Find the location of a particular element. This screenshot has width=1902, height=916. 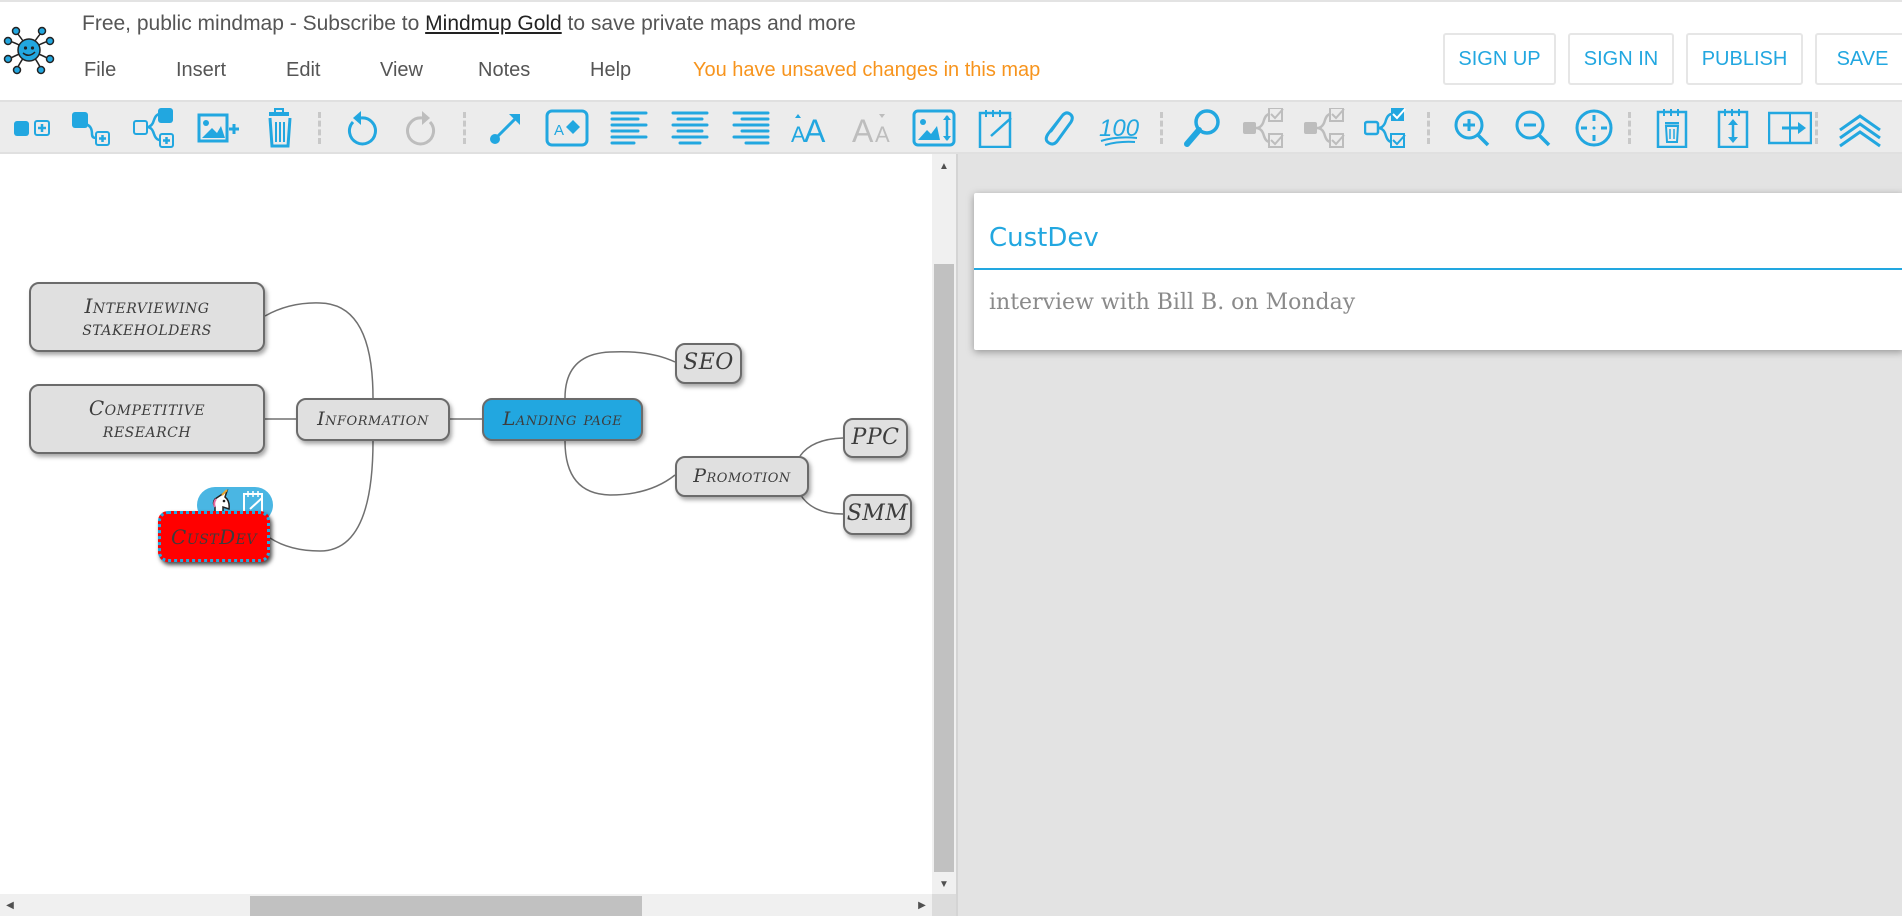

reset-view-icon is located at coordinates (1594, 128).